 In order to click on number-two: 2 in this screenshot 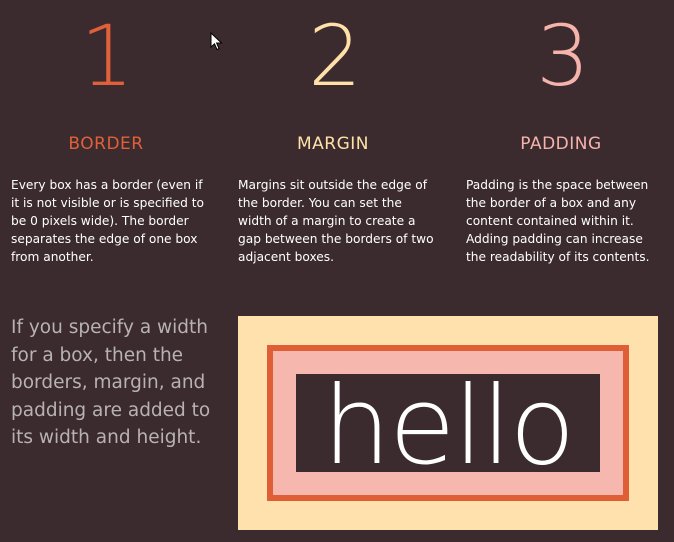, I will do `click(334, 56)`.